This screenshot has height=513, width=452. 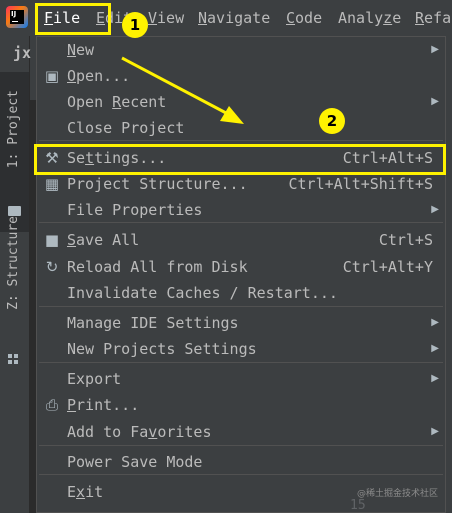 What do you see at coordinates (397, 494) in the screenshot?
I see `watermark: @稀土掘金技术社区` at bounding box center [397, 494].